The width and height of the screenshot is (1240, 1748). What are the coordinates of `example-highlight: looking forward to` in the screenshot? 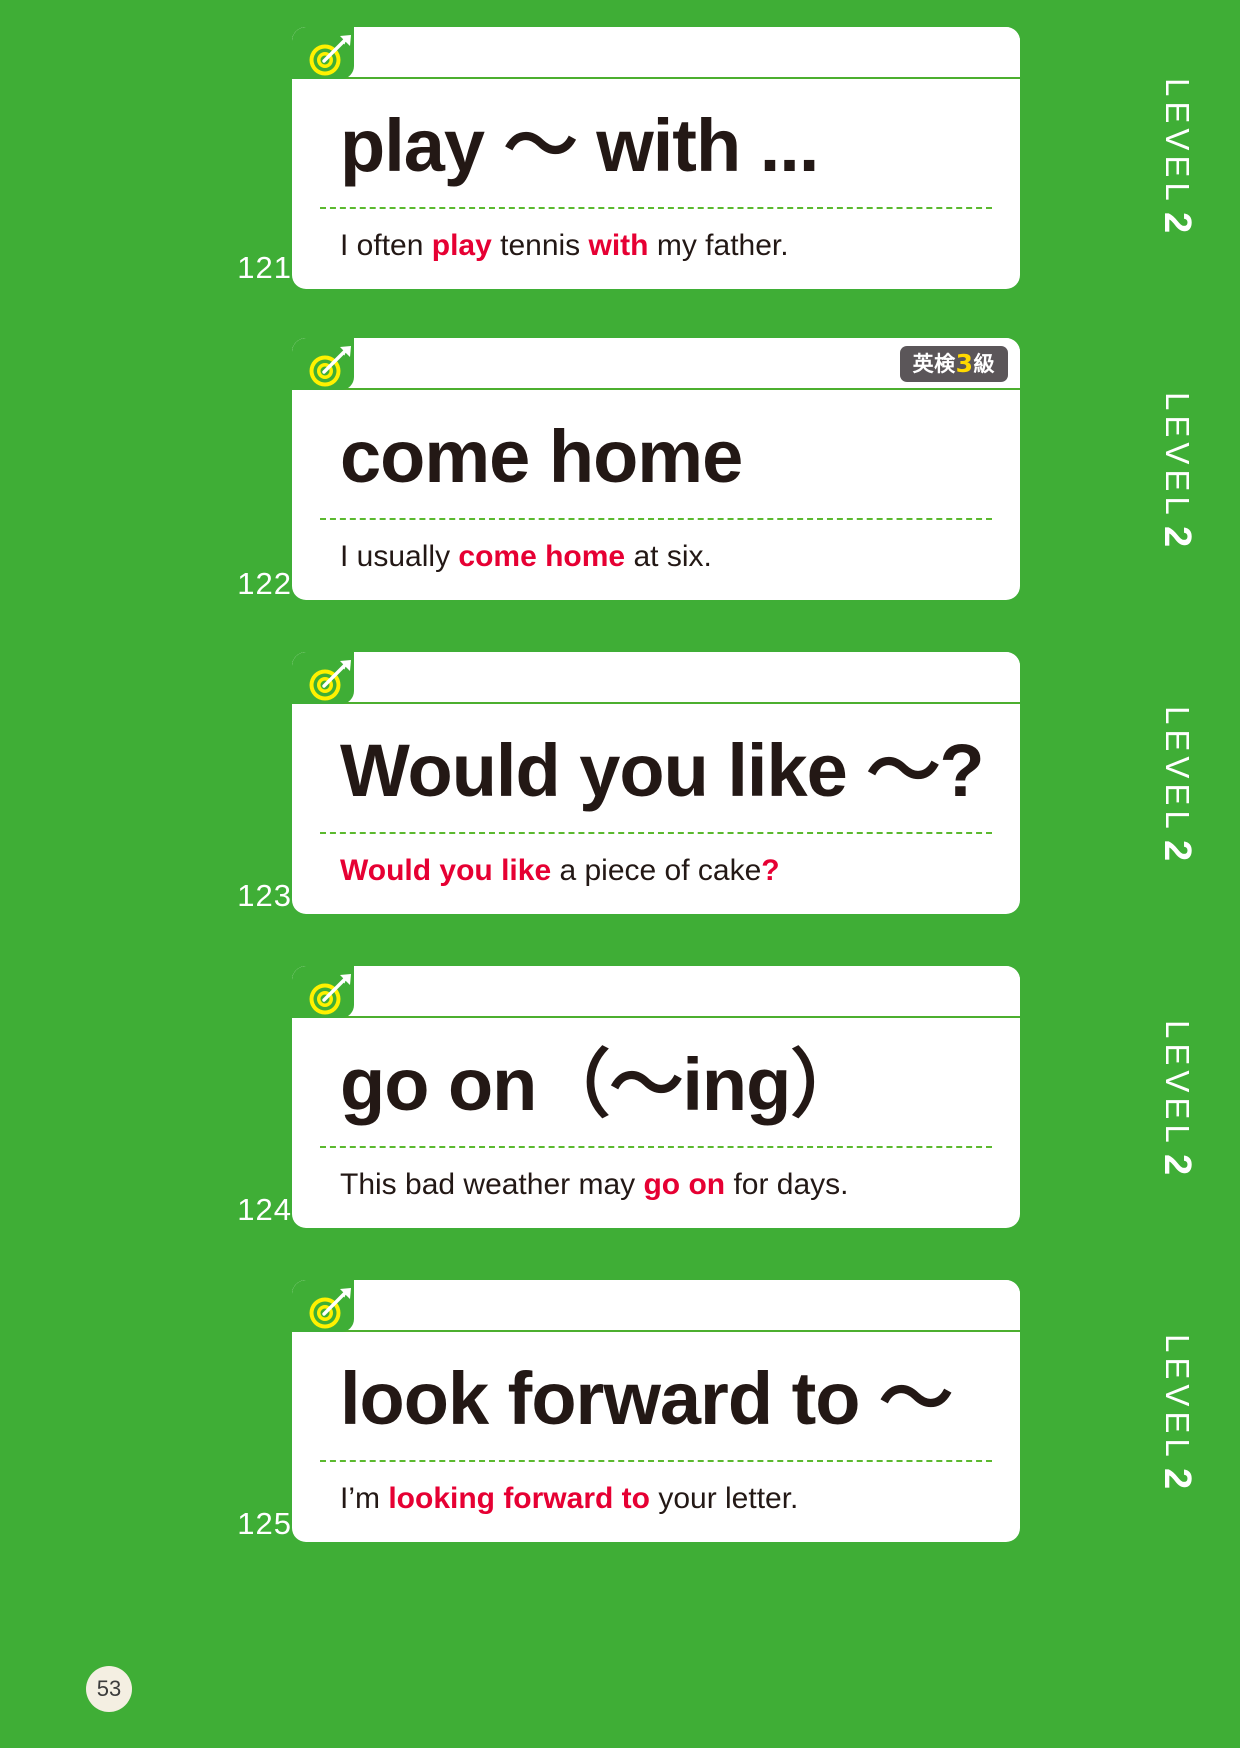 It's located at (519, 1498).